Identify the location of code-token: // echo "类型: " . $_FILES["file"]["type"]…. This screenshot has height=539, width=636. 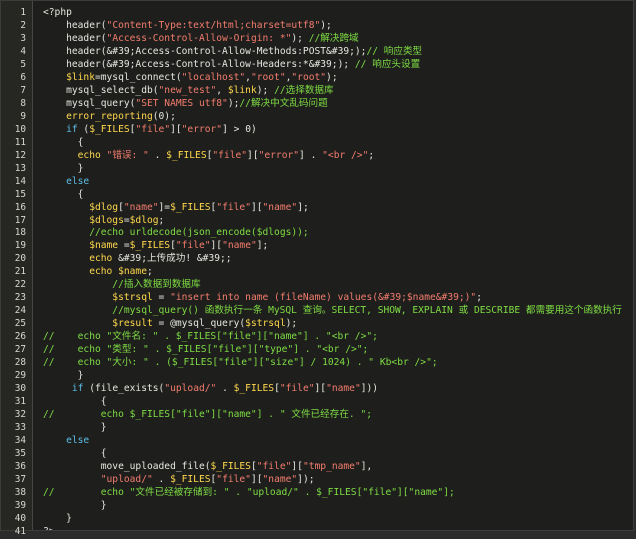
(206, 350).